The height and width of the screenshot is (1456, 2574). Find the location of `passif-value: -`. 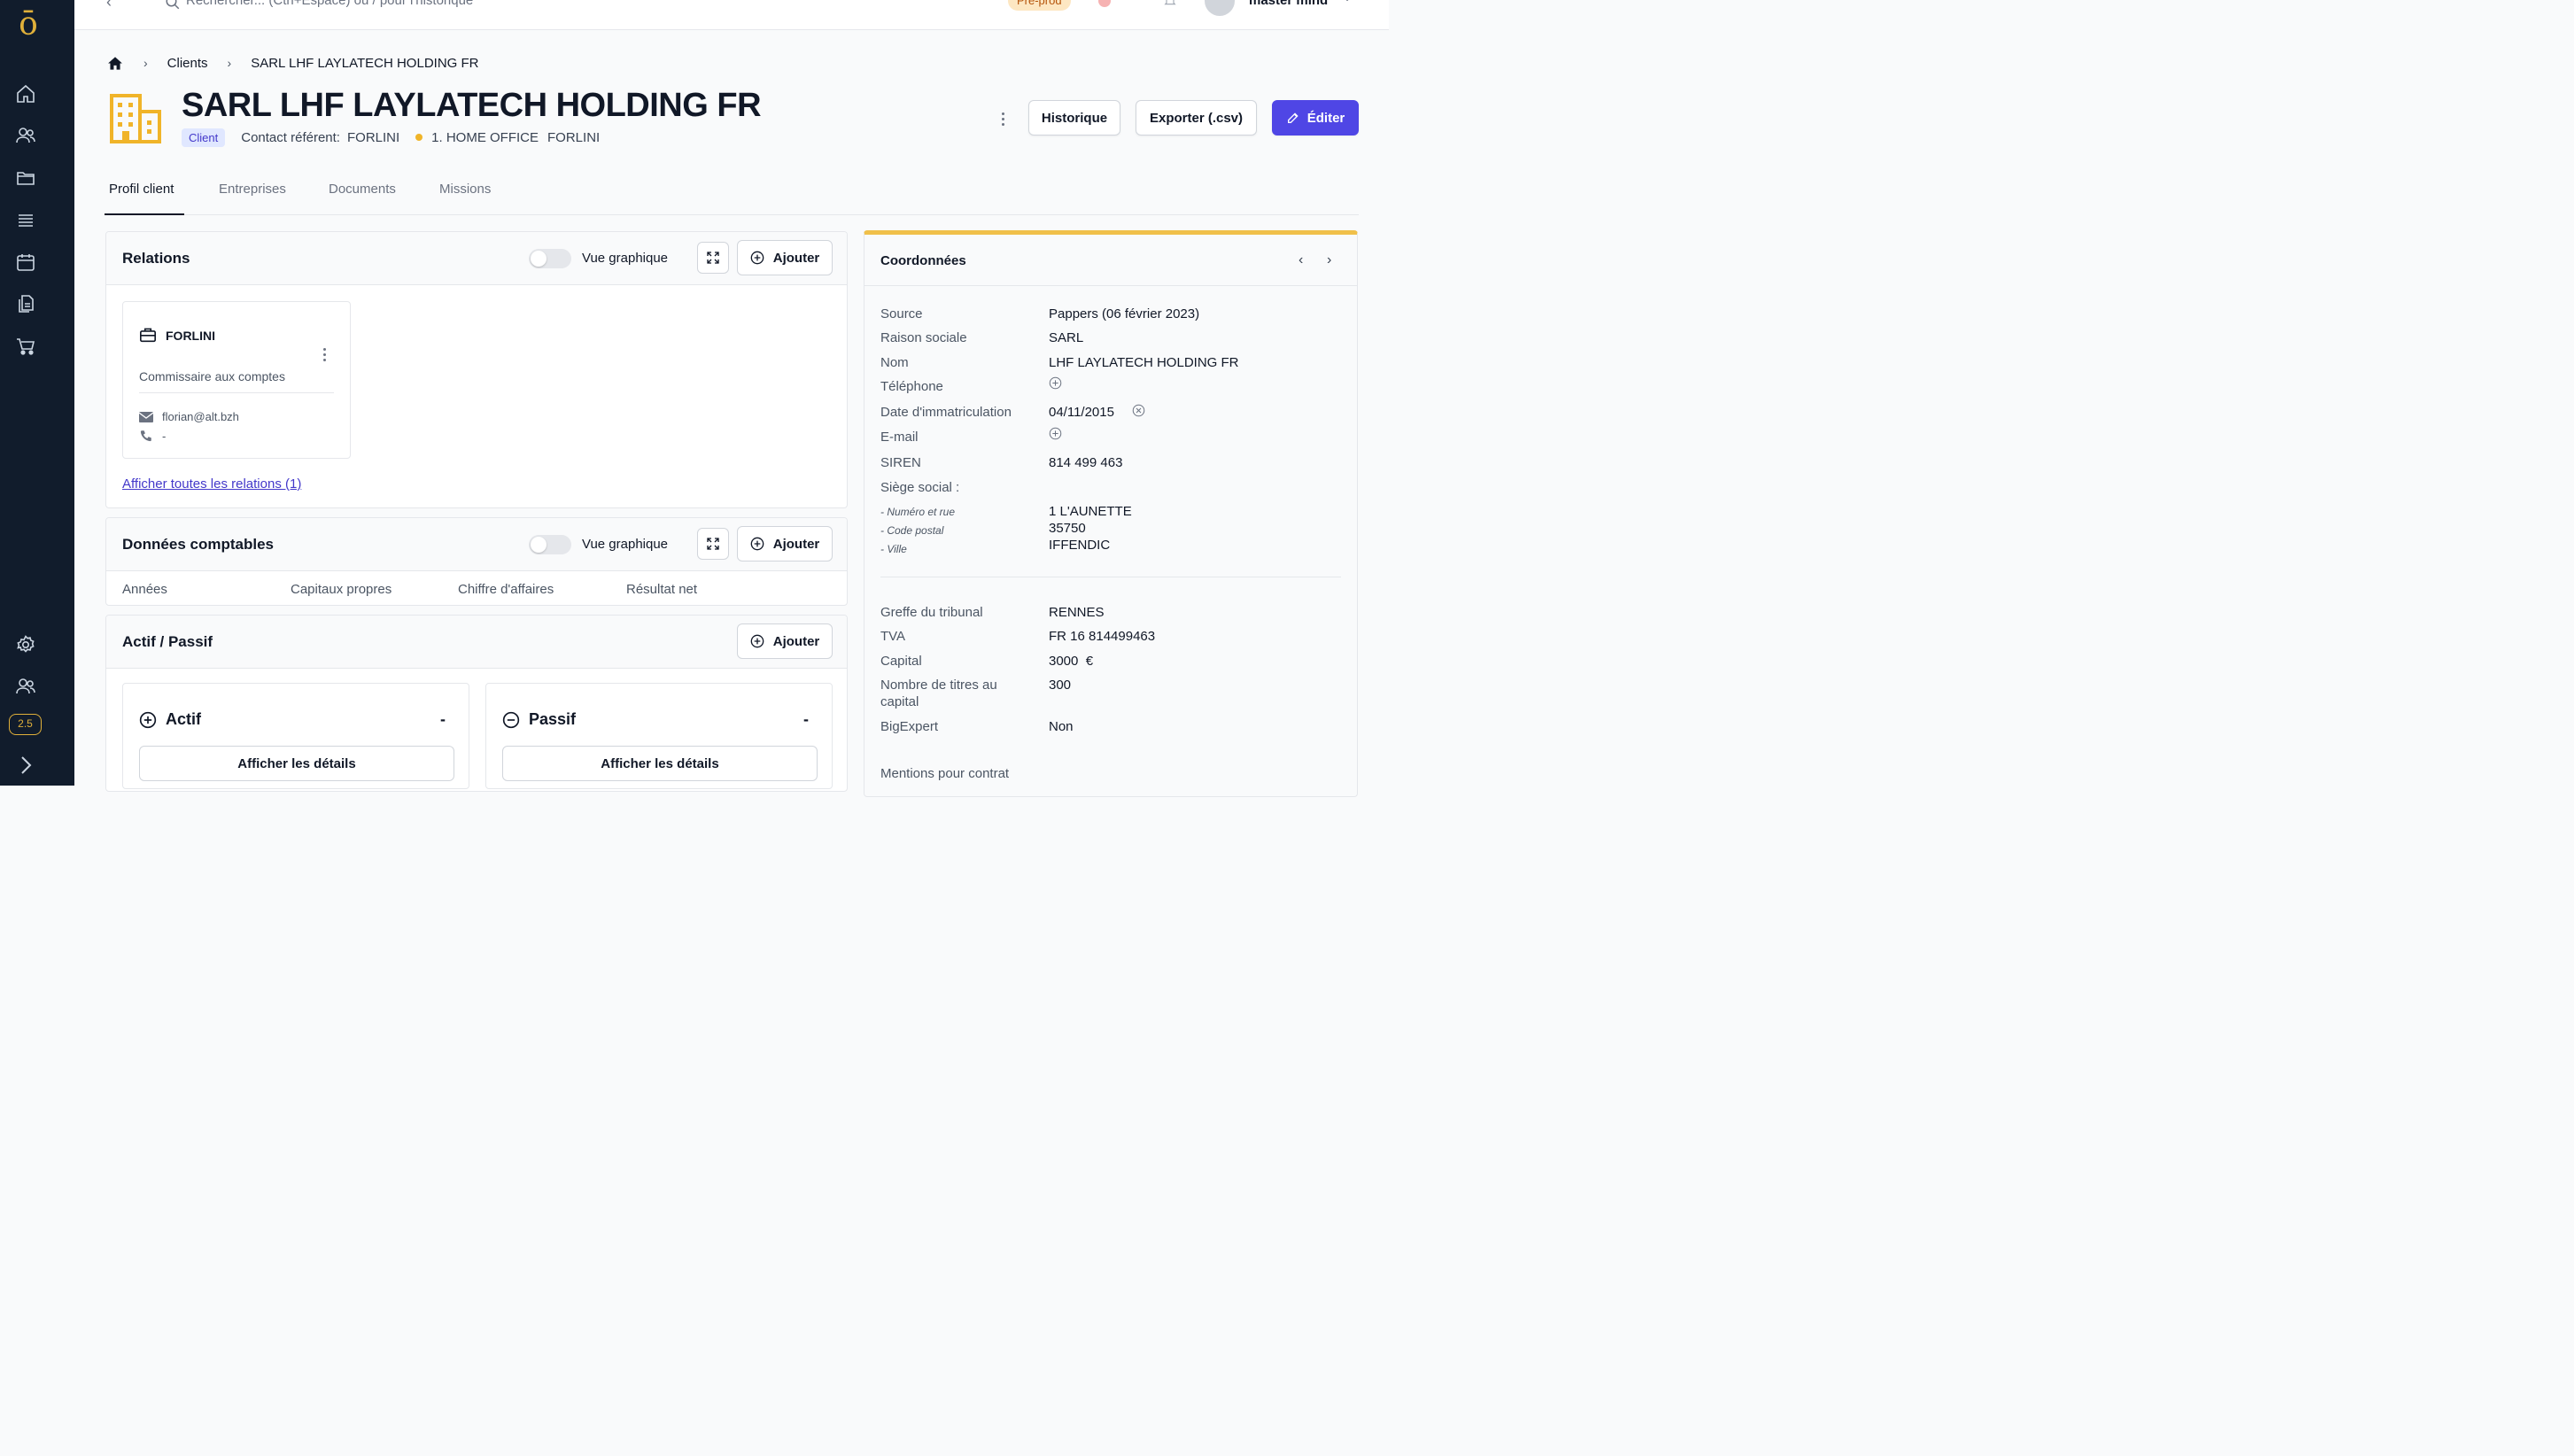

passif-value: - is located at coordinates (806, 719).